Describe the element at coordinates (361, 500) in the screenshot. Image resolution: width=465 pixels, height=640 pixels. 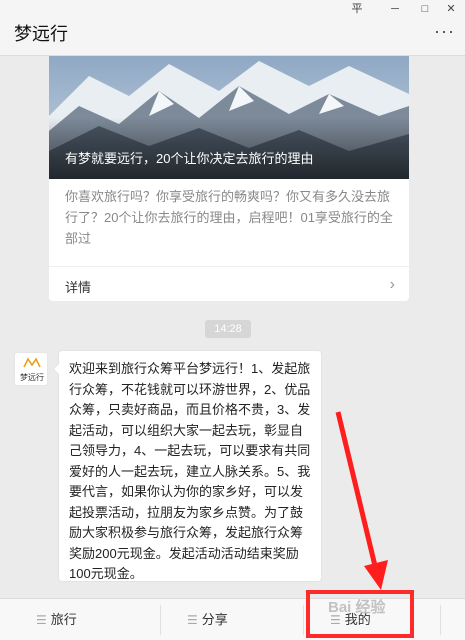
I see `annotation-arrow` at that location.